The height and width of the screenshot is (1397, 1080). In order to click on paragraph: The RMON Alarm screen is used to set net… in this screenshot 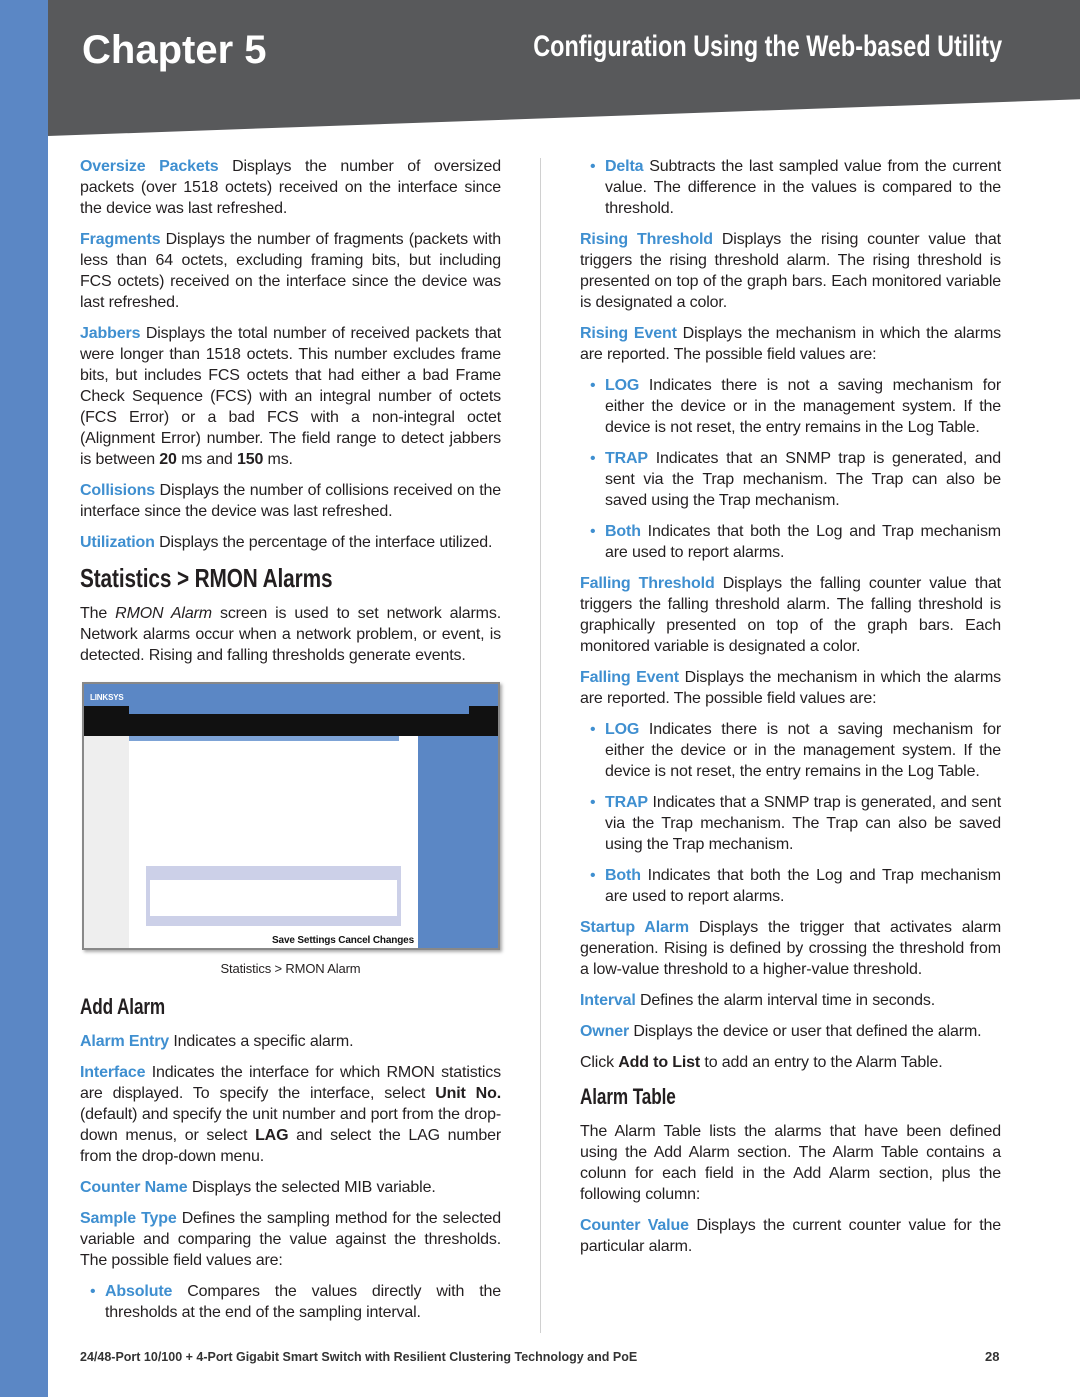, I will do `click(290, 634)`.